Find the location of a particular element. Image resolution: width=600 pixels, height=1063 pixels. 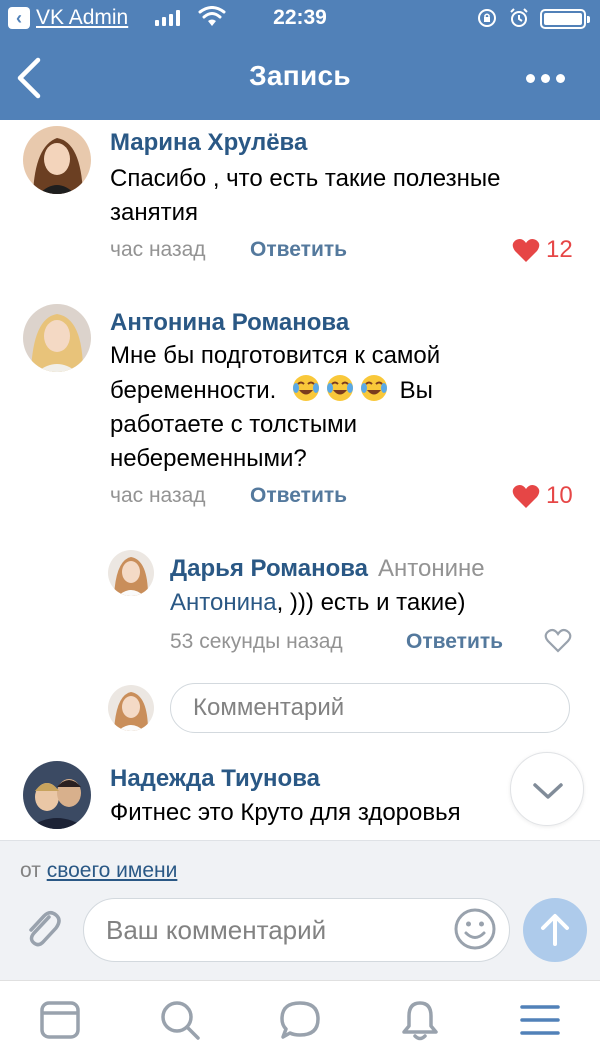

send-button is located at coordinates (555, 930).